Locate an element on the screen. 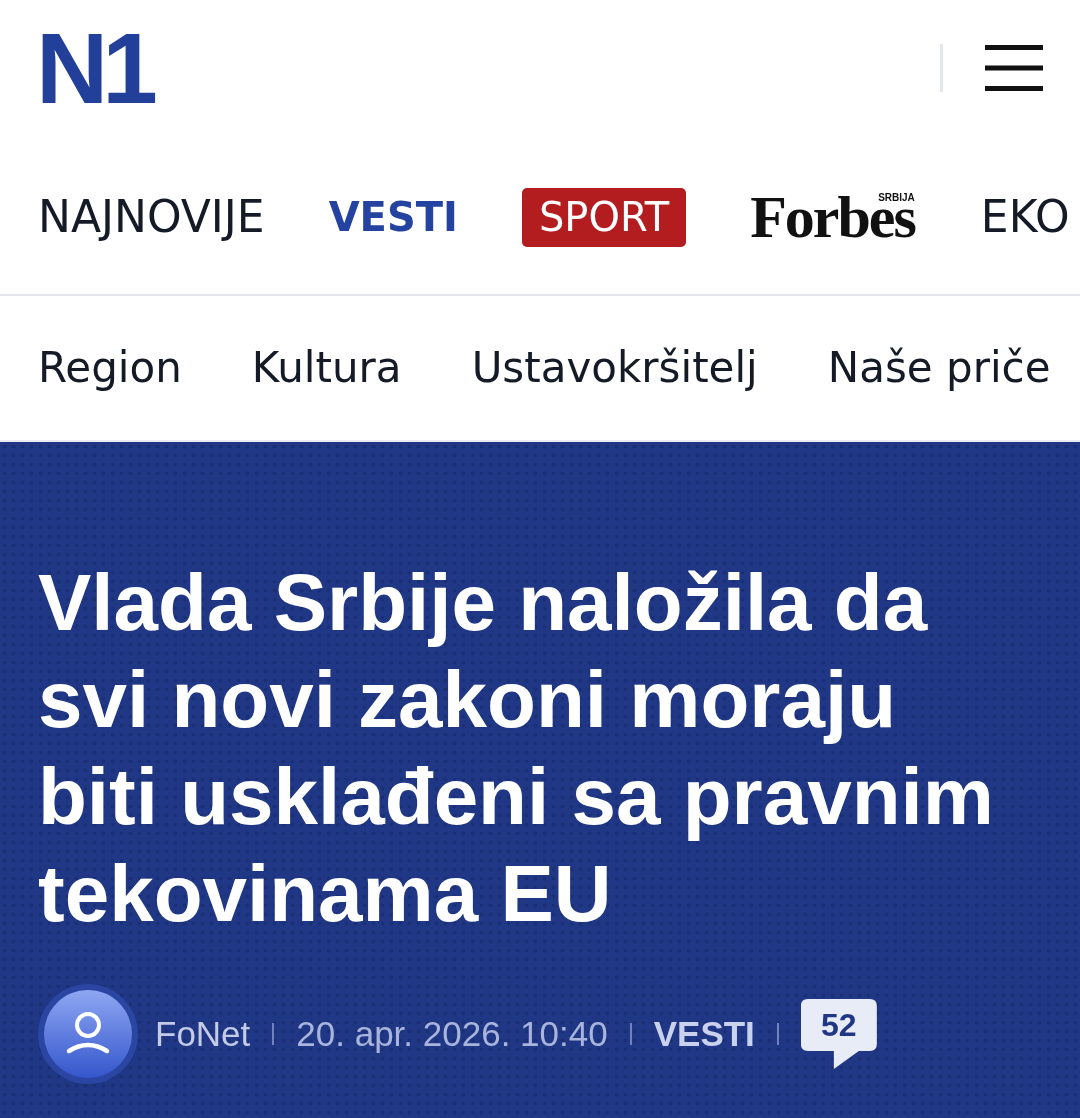 The image size is (1080, 1118). subnav-link: Region is located at coordinates (110, 368).